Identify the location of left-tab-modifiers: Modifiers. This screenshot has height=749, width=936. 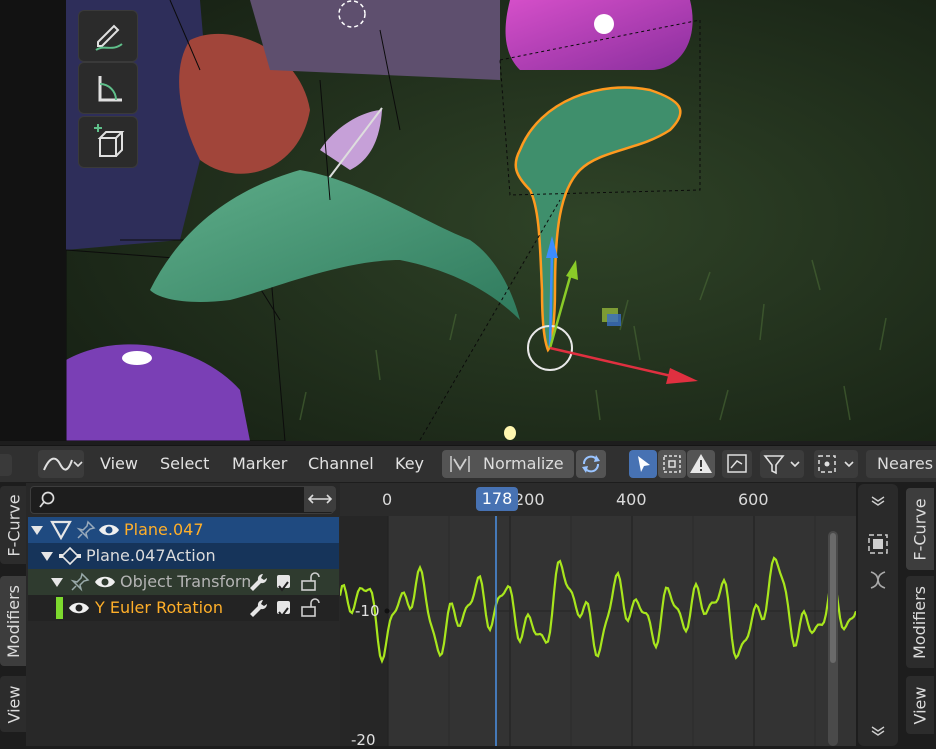
(14, 621).